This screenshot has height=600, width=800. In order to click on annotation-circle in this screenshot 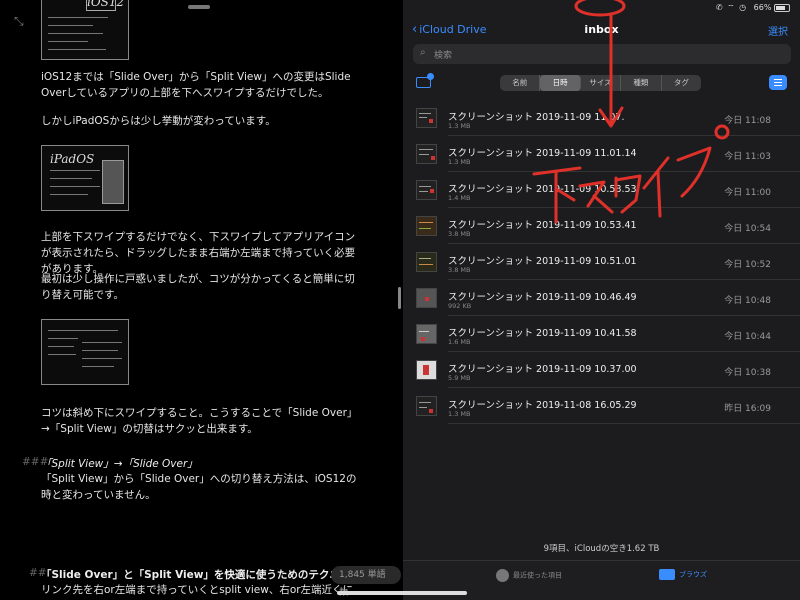, I will do `click(600, 8)`.